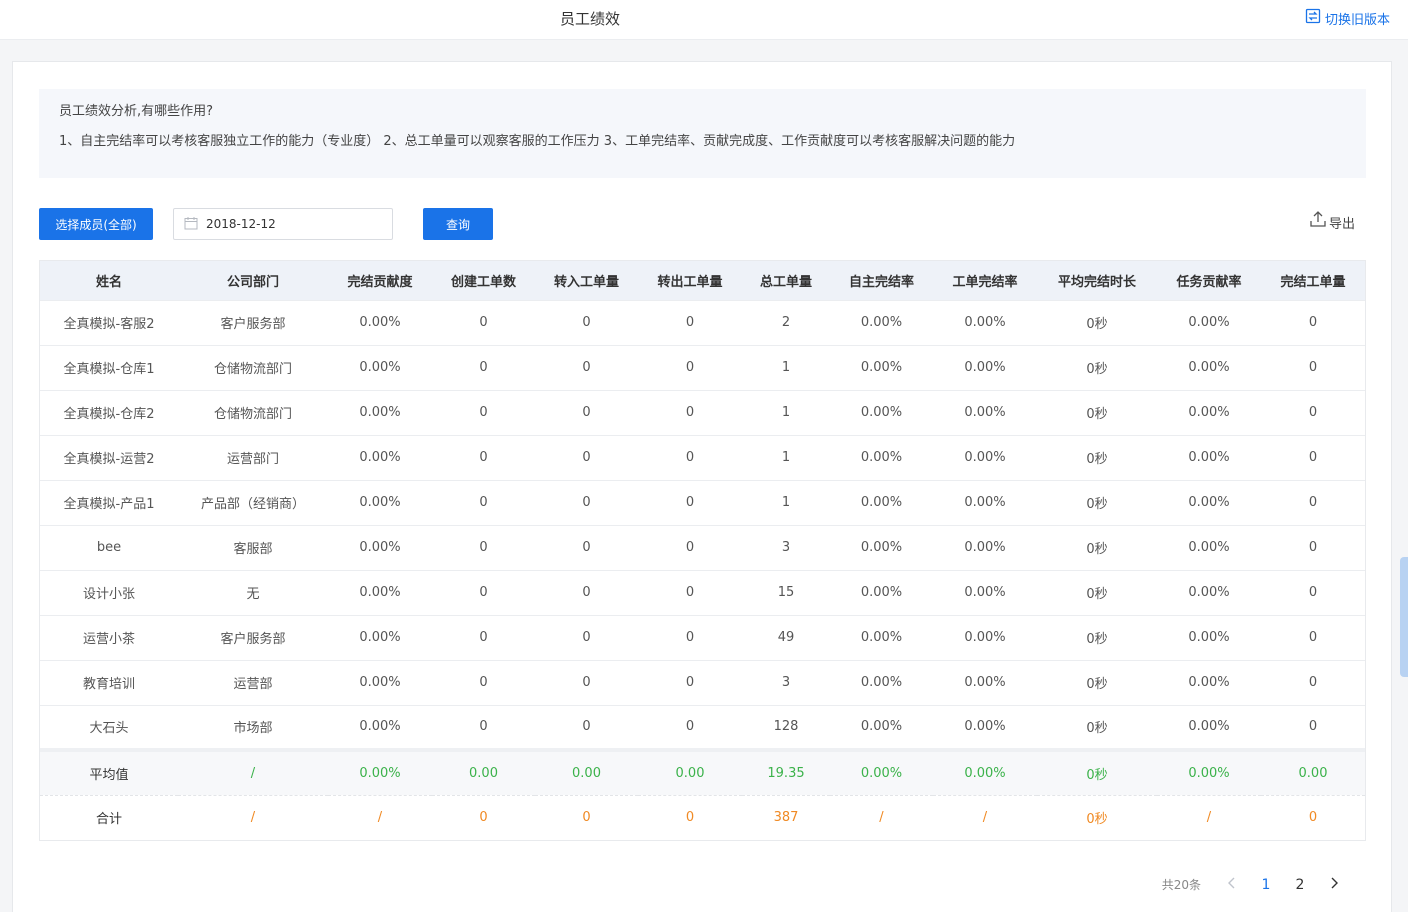 The image size is (1408, 912). I want to click on table-cell: 128, so click(786, 727).